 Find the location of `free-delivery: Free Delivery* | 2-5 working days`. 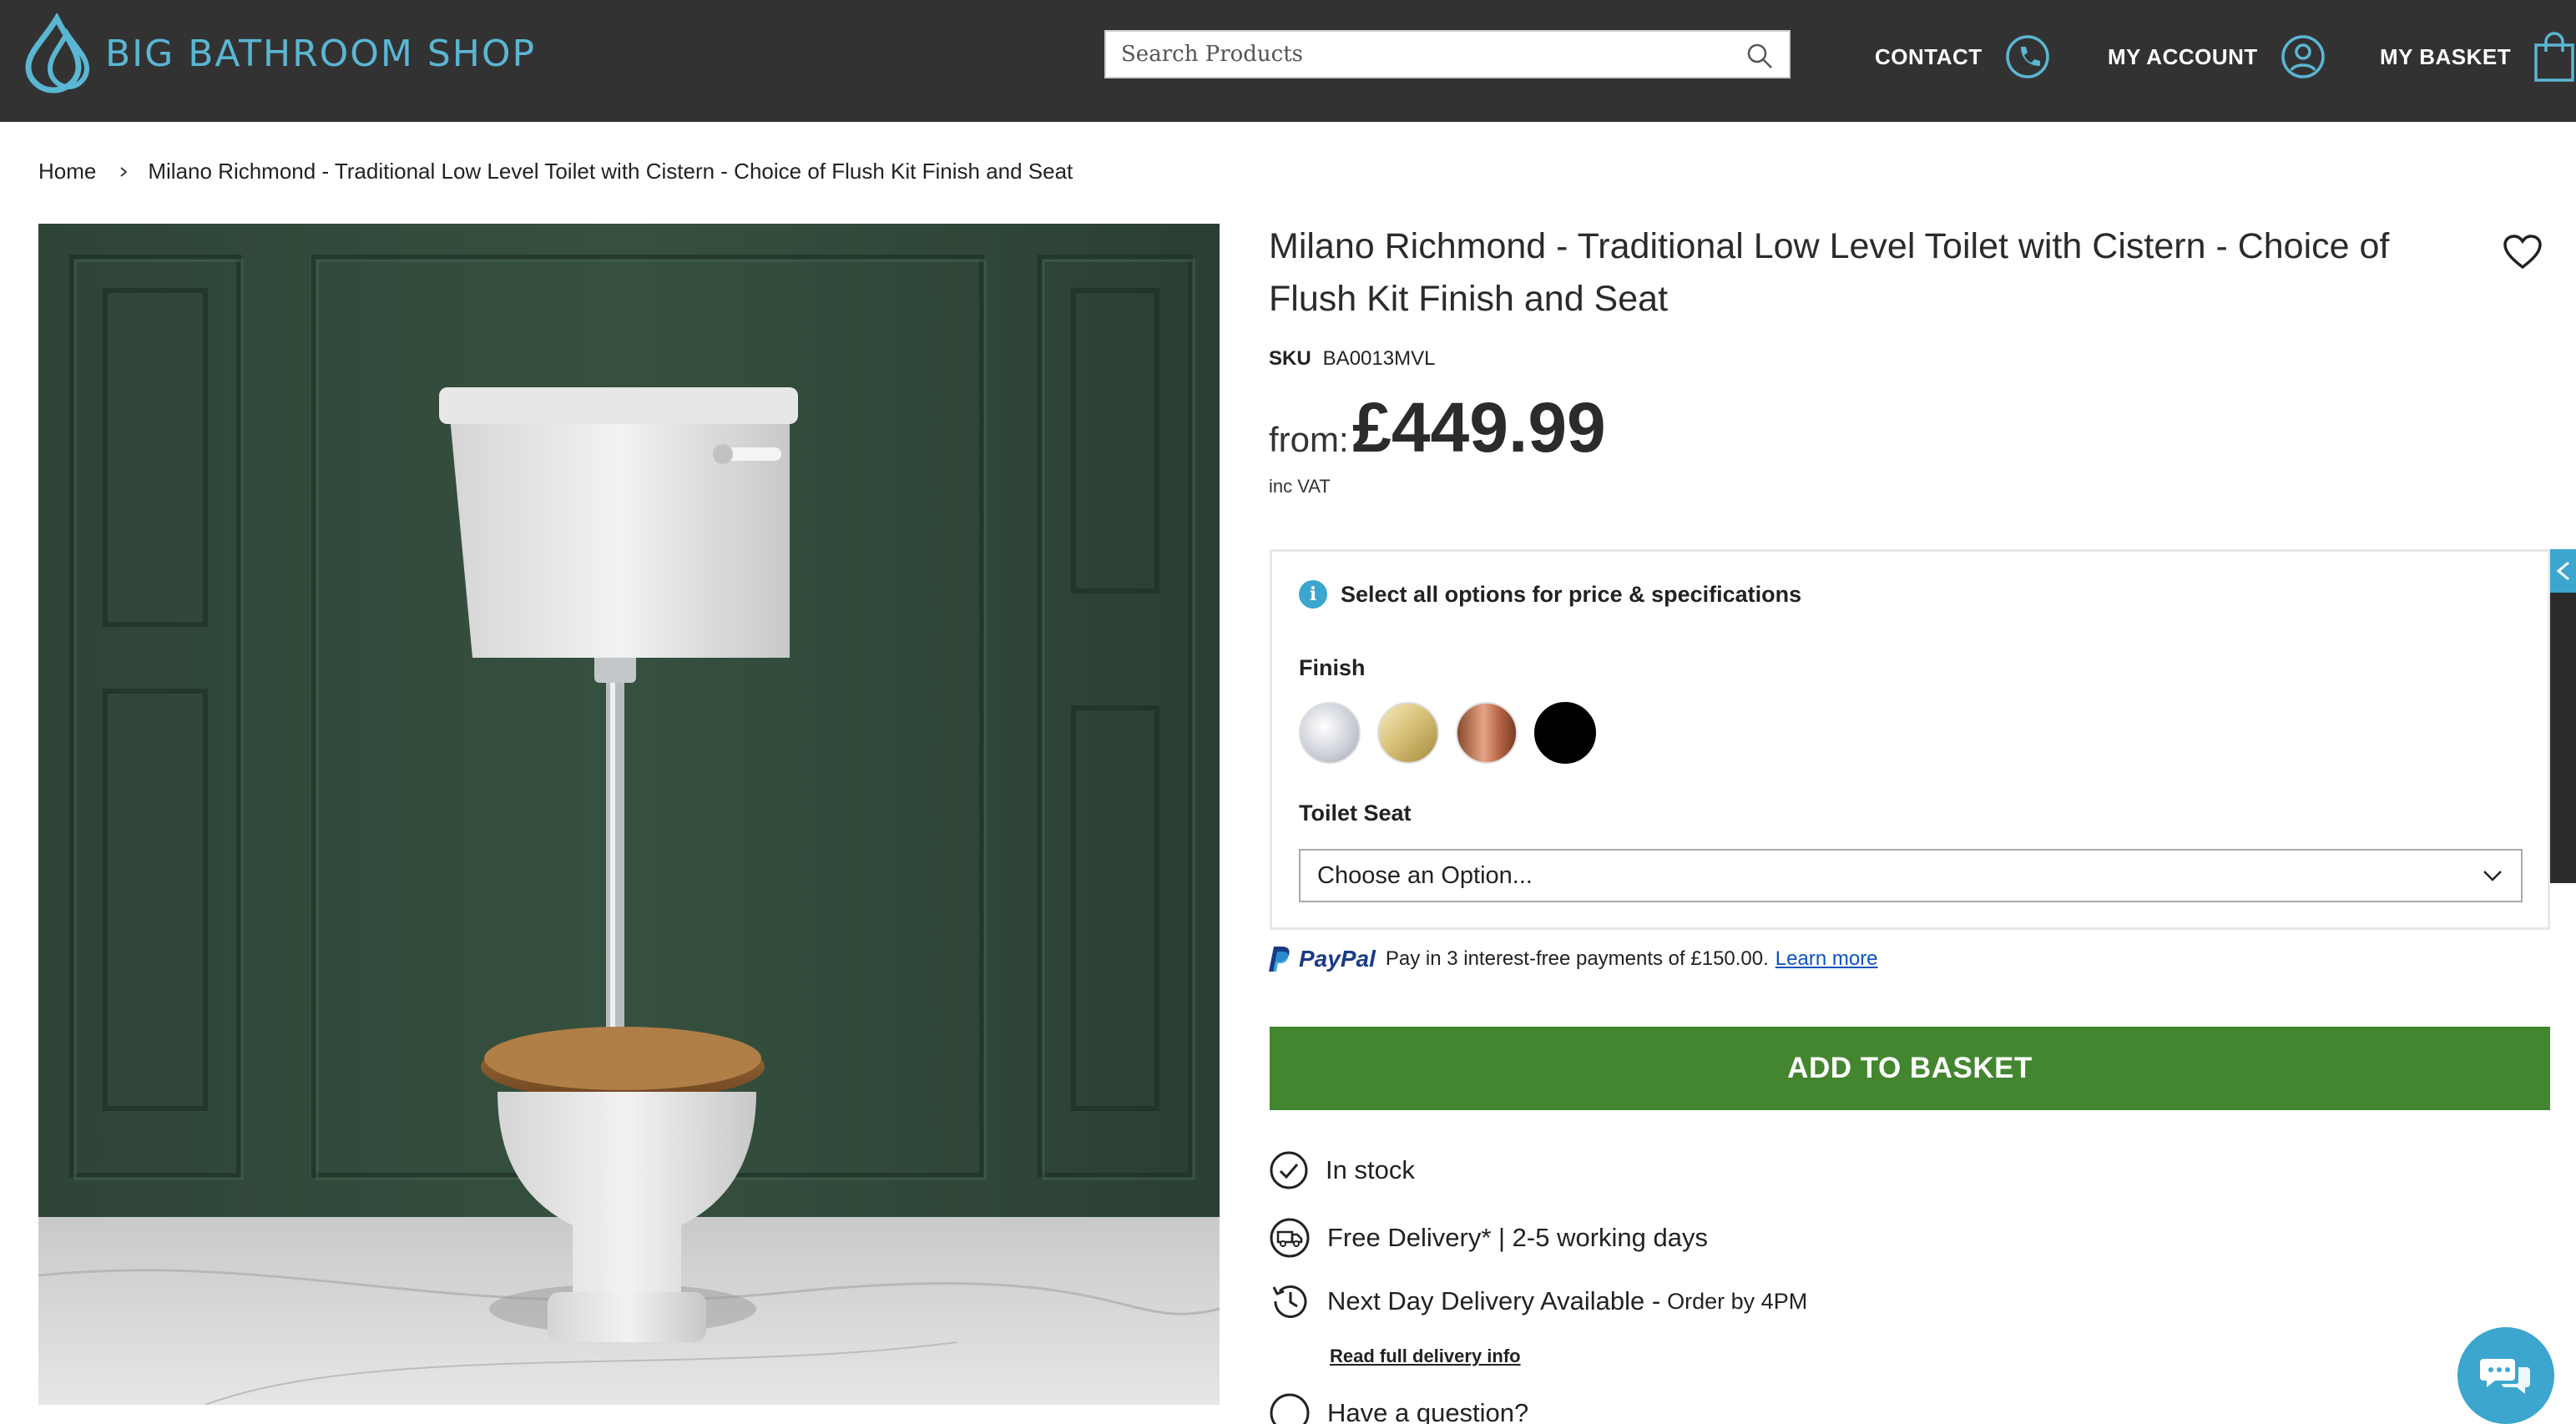

free-delivery: Free Delivery* | 2-5 working days is located at coordinates (1488, 1238).